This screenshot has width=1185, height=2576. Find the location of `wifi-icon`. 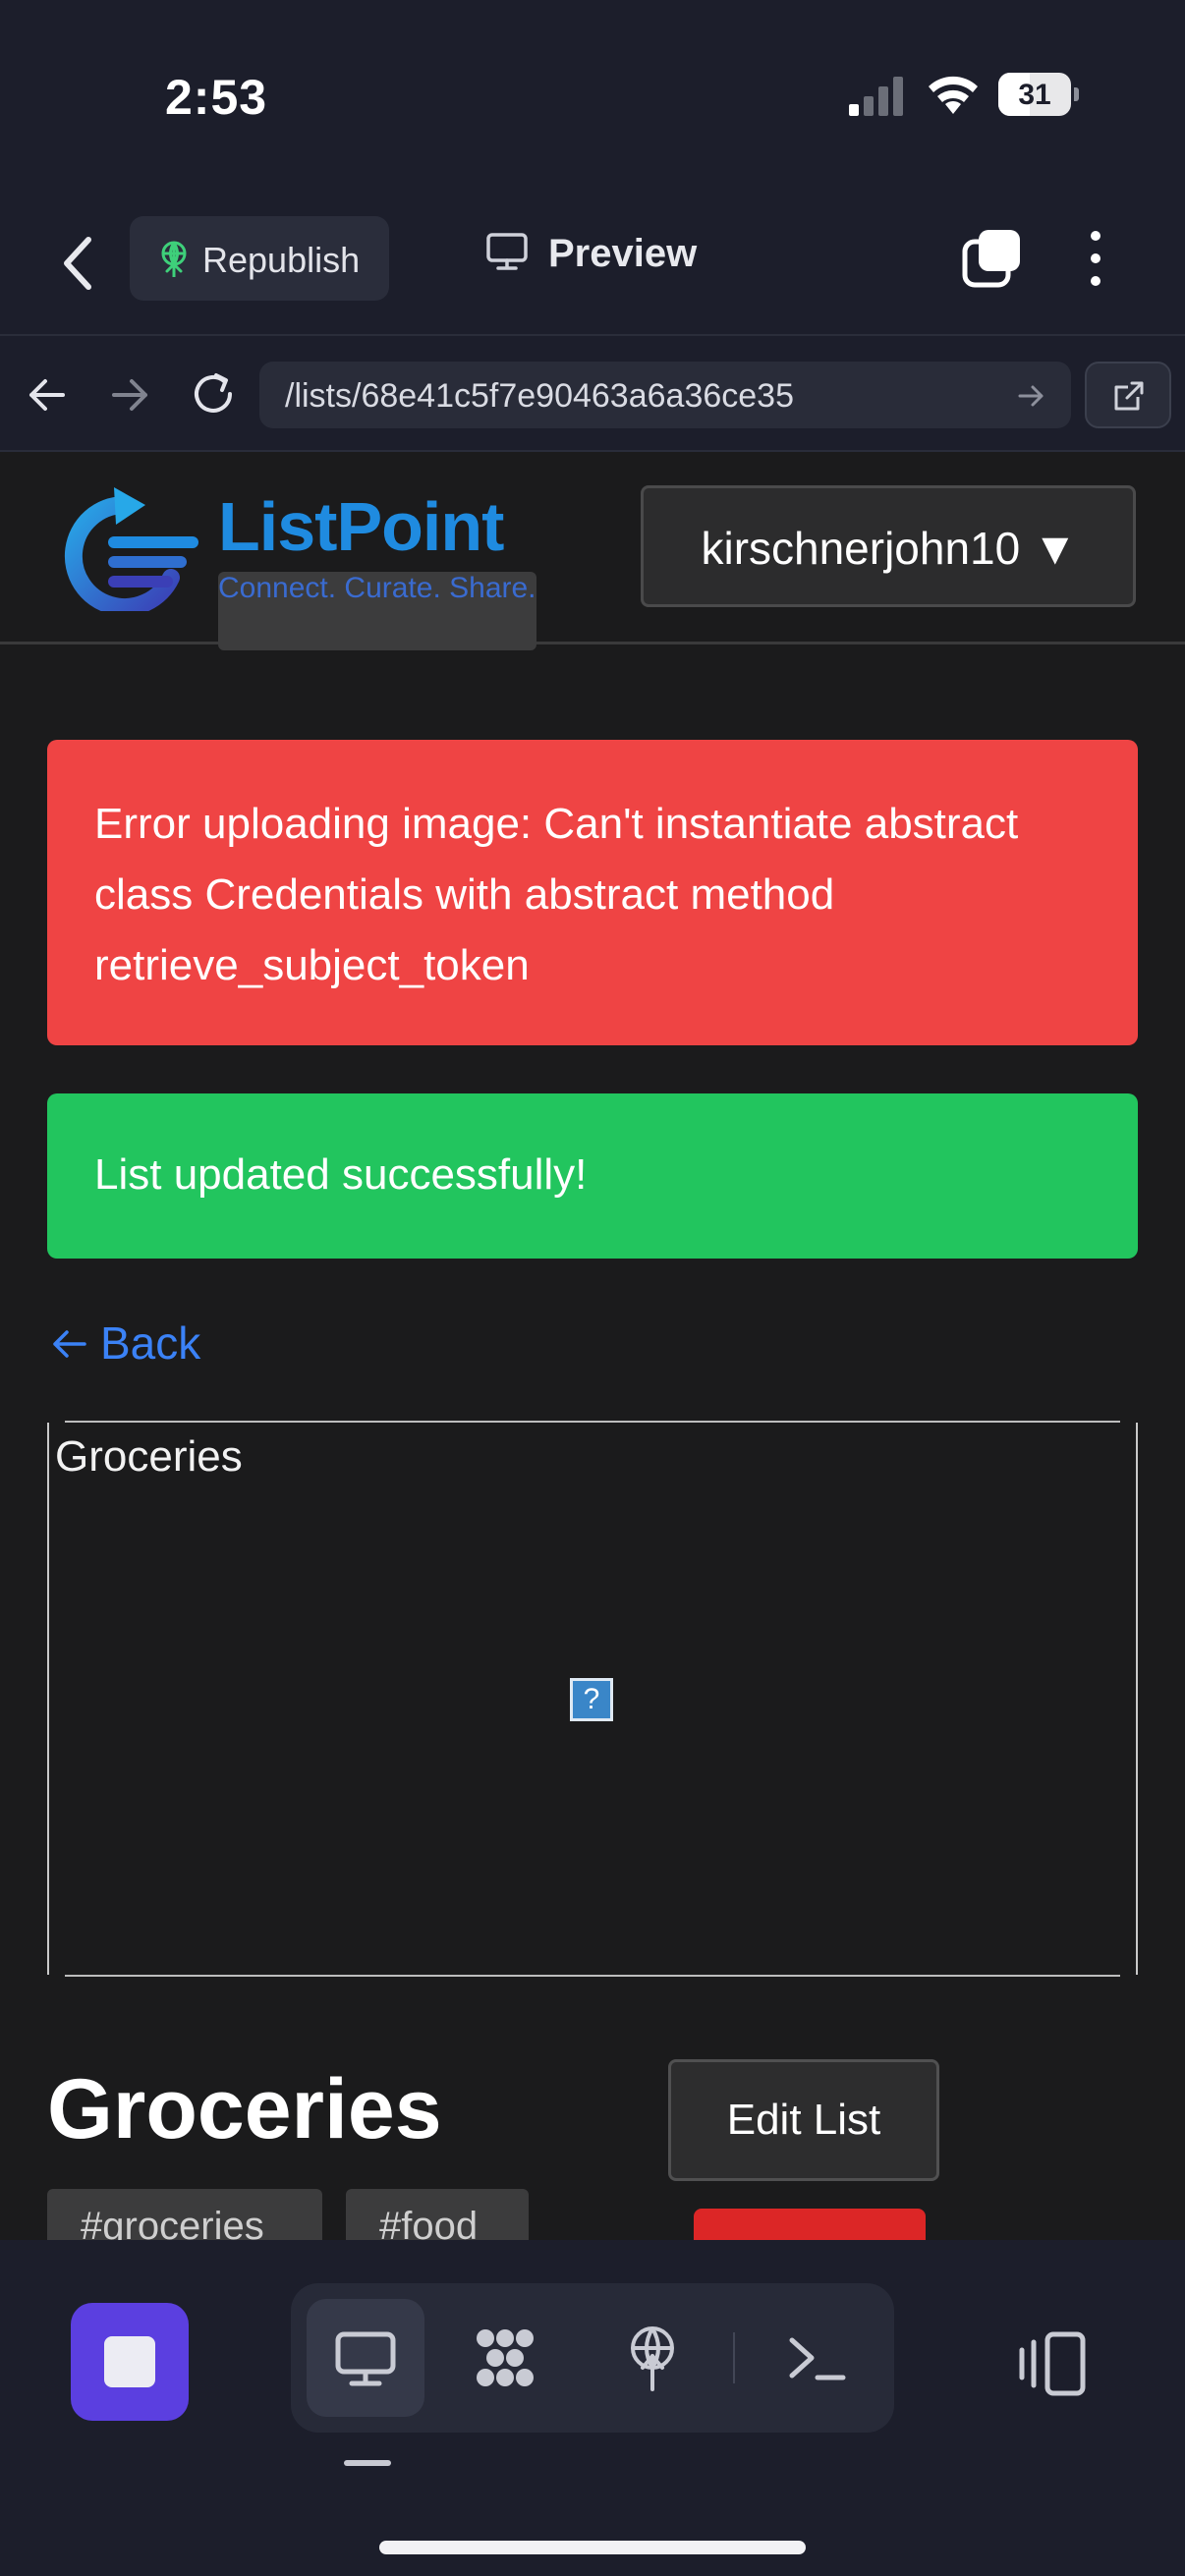

wifi-icon is located at coordinates (954, 95).